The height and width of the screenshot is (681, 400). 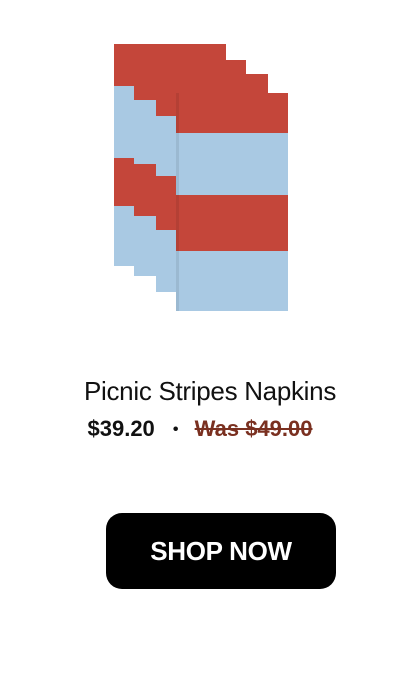 I want to click on napkin-front, so click(x=232, y=202).